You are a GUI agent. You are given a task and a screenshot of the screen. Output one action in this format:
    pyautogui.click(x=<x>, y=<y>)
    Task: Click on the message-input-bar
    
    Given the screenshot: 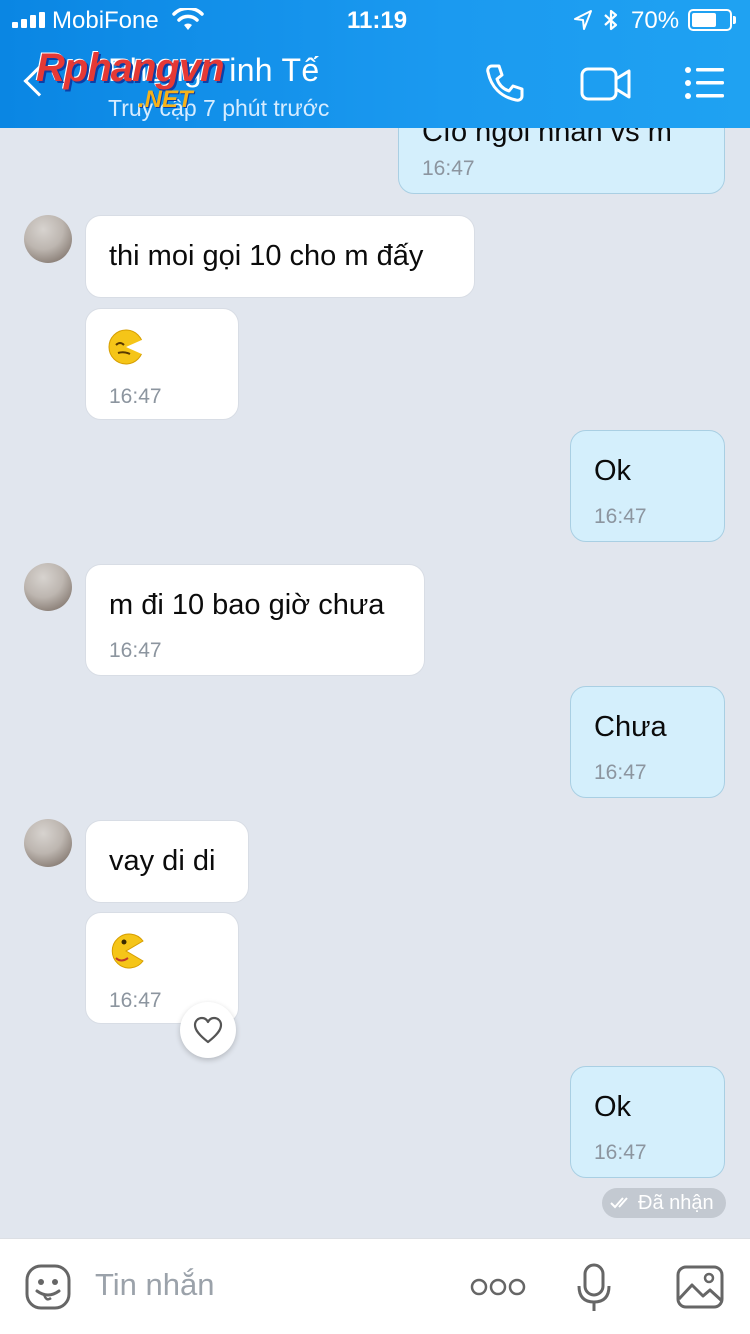 What is the action you would take?
    pyautogui.click(x=375, y=1286)
    